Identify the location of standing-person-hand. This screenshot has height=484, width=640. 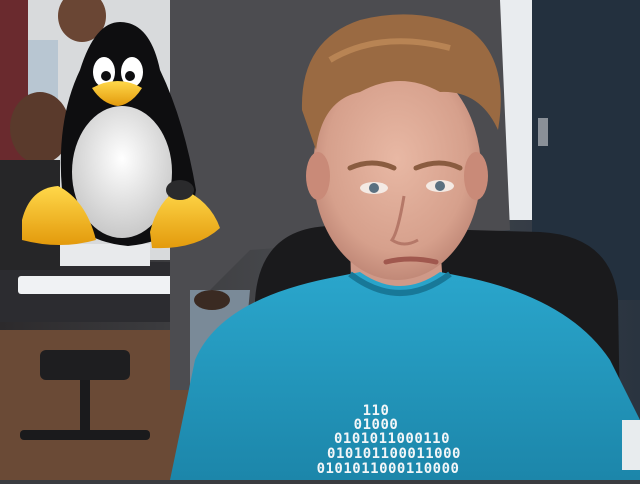
(212, 300).